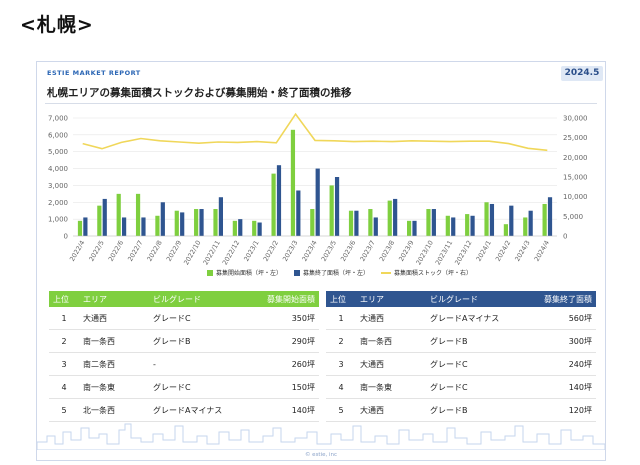 The image size is (640, 465). Describe the element at coordinates (341, 410) in the screenshot. I see `rank-cell: 5` at that location.